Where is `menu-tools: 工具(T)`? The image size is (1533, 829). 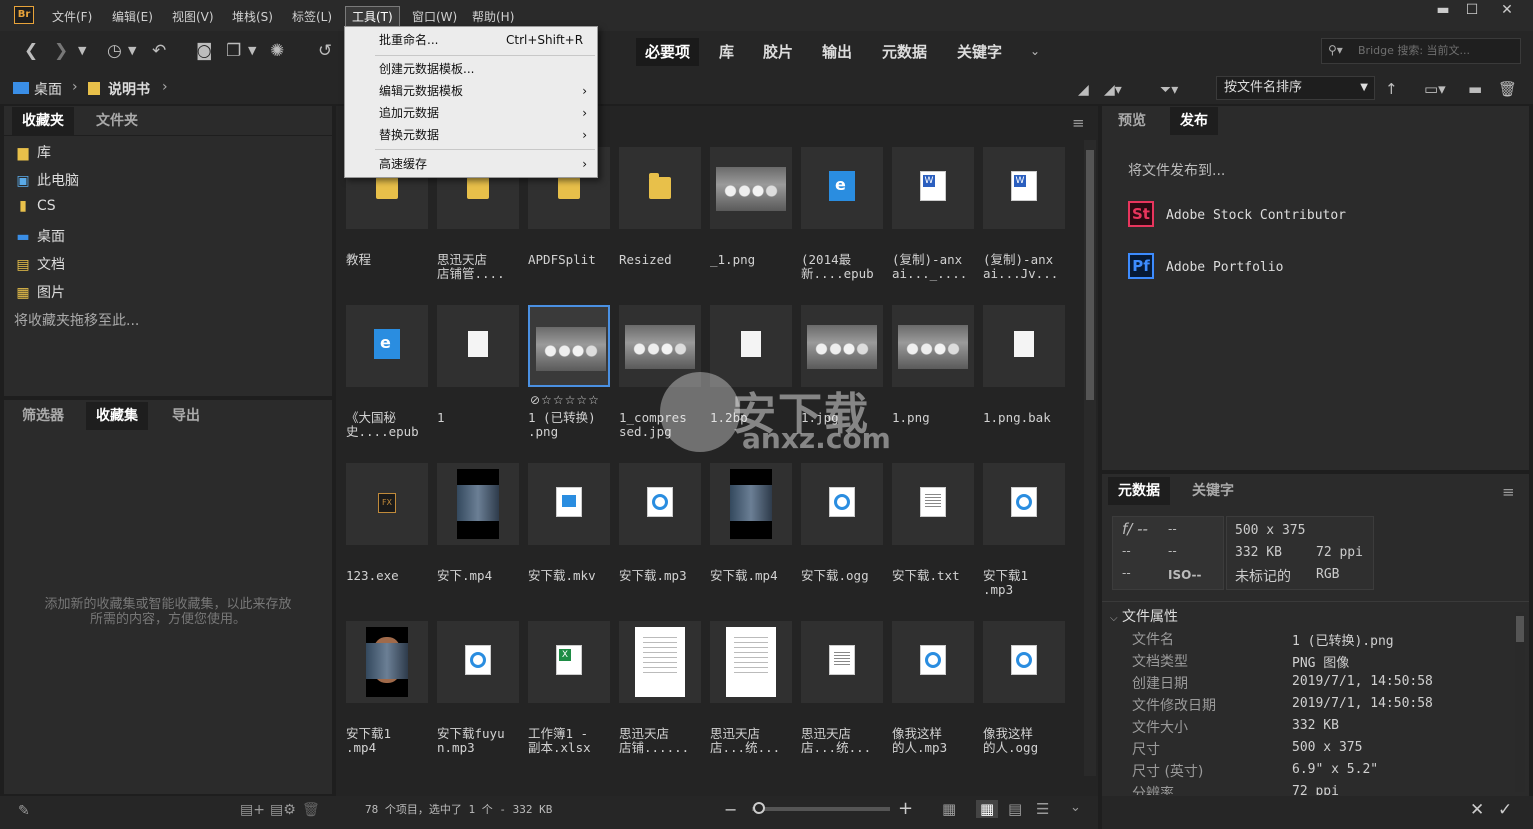 menu-tools: 工具(T) is located at coordinates (372, 16).